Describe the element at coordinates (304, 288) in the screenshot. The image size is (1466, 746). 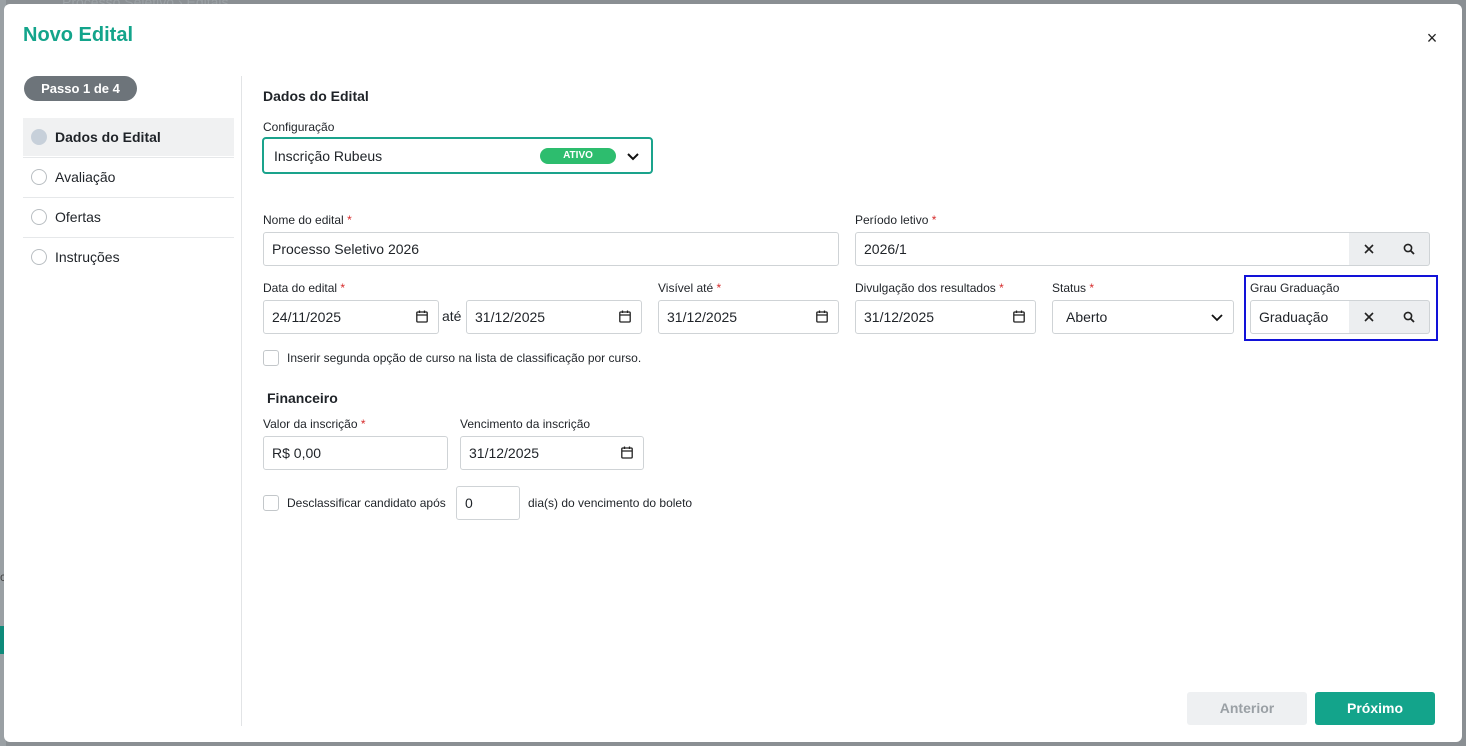
I see `data-edital-label: Data do edital *` at that location.